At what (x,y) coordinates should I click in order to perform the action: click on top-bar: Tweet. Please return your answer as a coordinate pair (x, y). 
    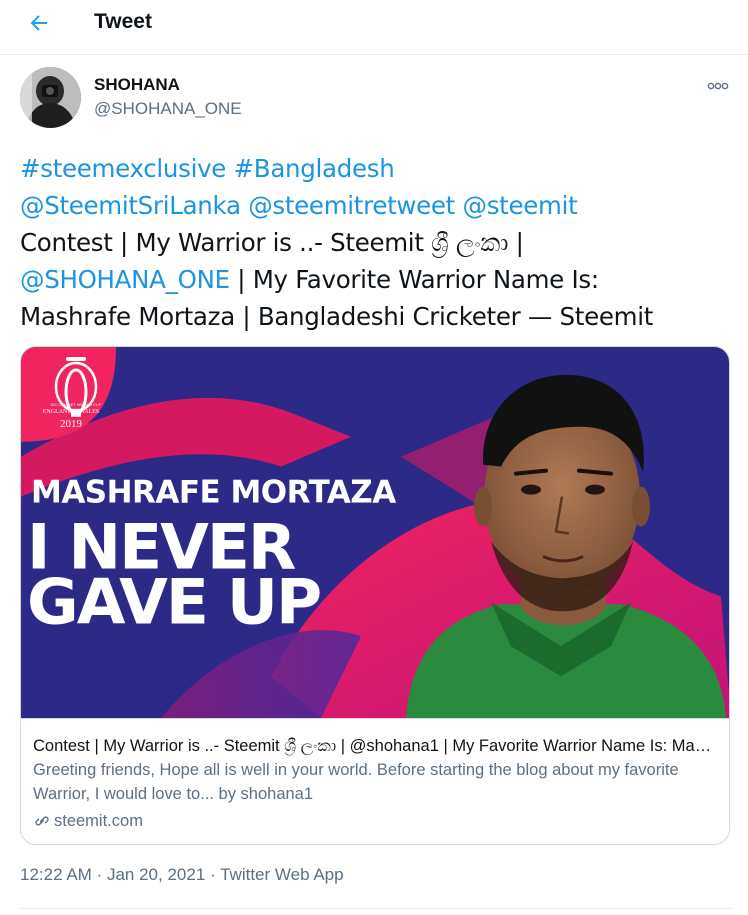
    Looking at the image, I should click on (374, 27).